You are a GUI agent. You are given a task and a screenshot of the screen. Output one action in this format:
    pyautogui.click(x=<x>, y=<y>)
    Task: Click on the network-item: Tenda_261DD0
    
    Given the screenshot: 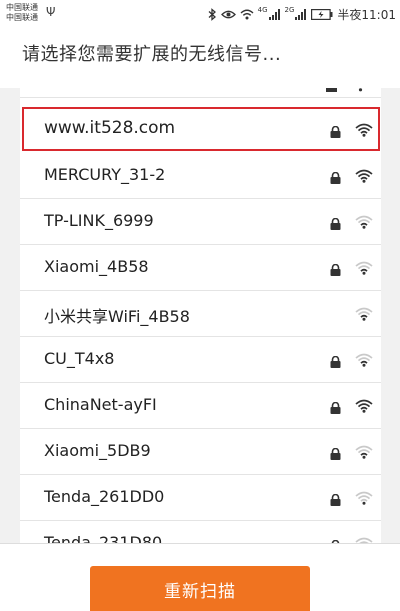 What is the action you would take?
    pyautogui.click(x=200, y=498)
    